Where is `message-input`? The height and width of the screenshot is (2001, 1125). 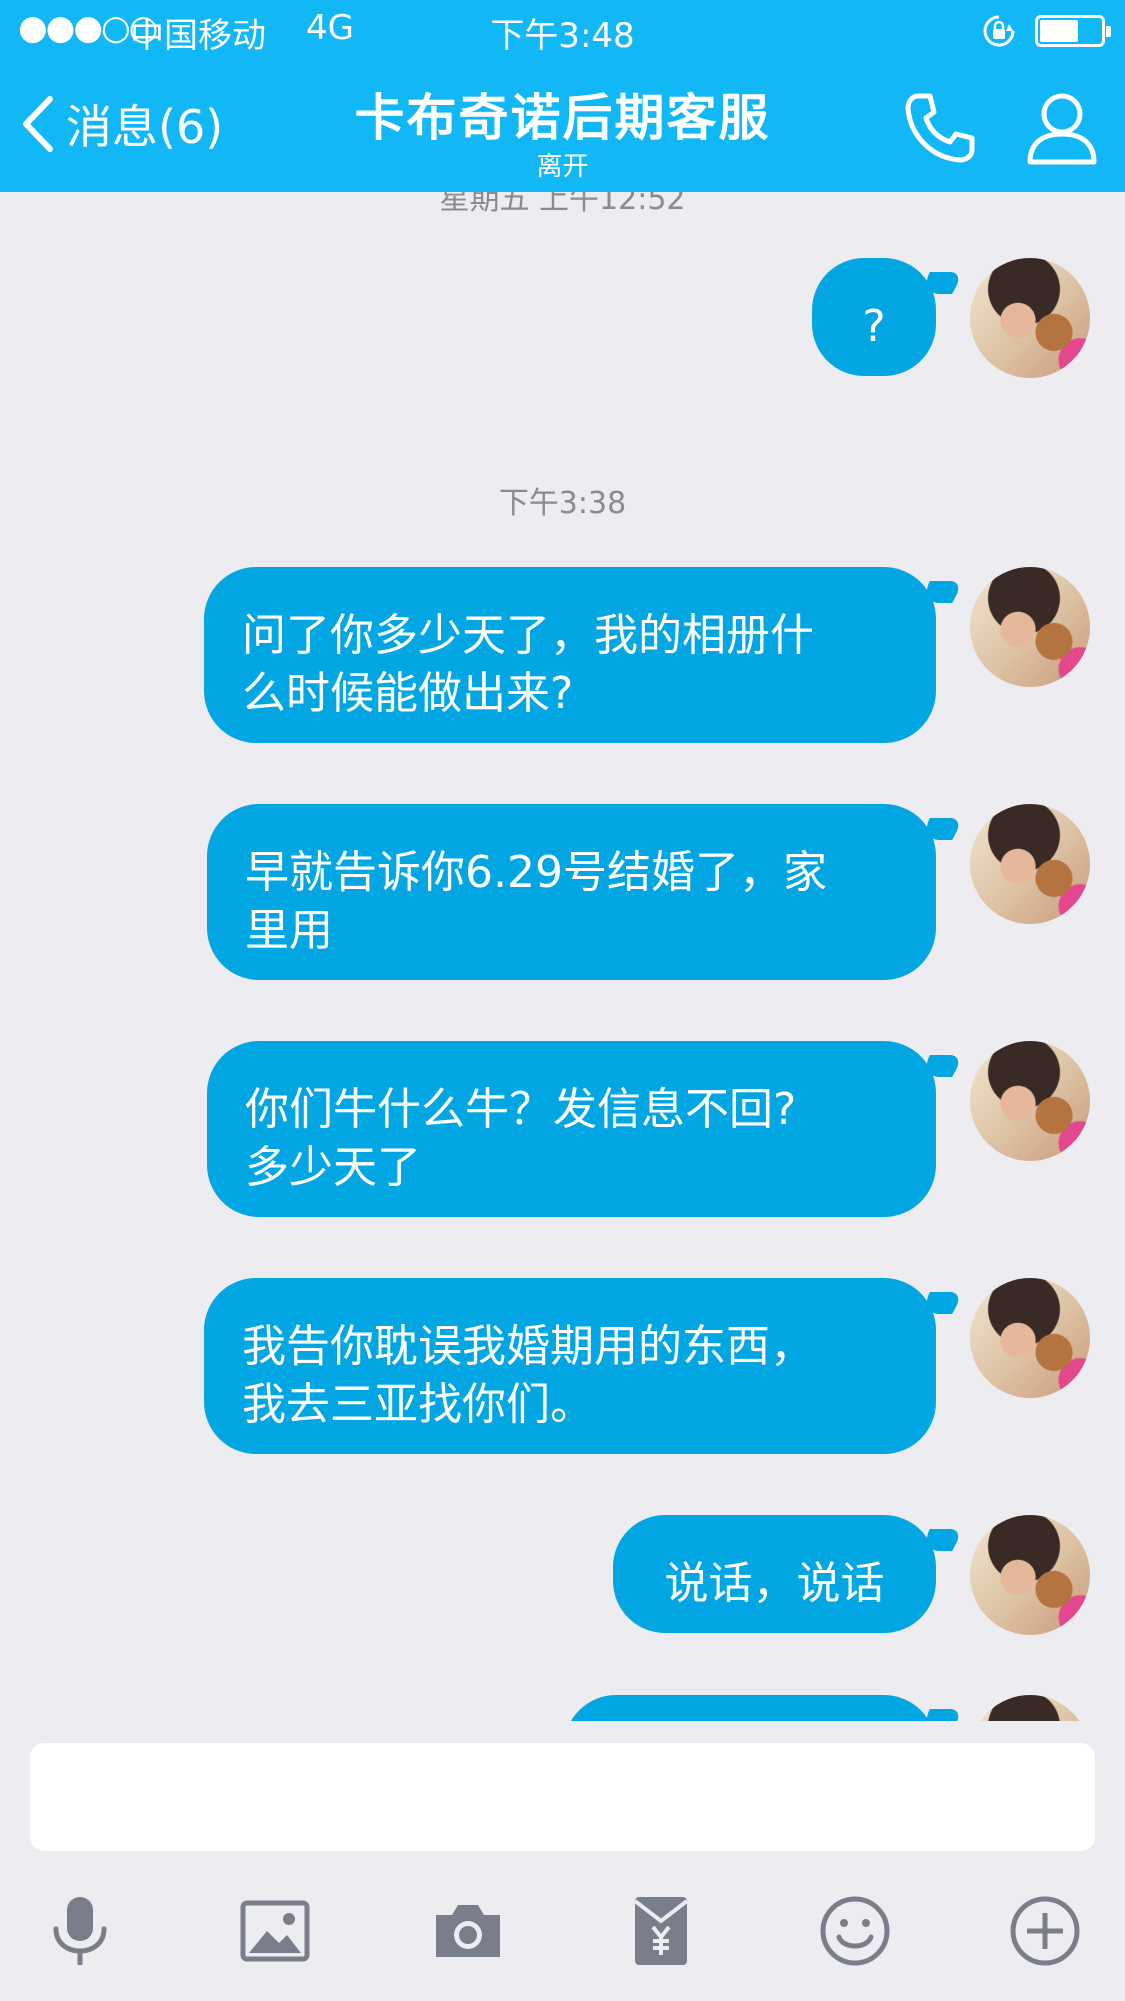
message-input is located at coordinates (562, 1797).